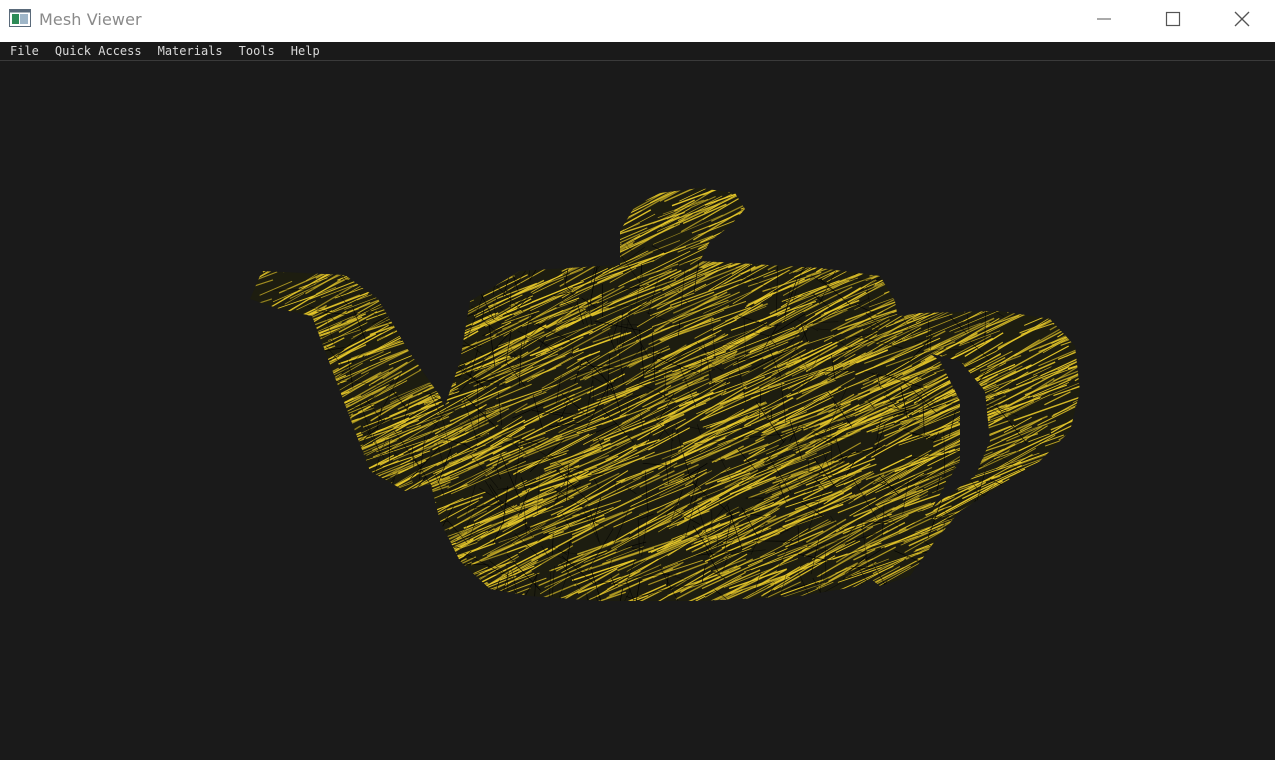 The height and width of the screenshot is (760, 1275). I want to click on menu-quick-access: Quick Access, so click(98, 51).